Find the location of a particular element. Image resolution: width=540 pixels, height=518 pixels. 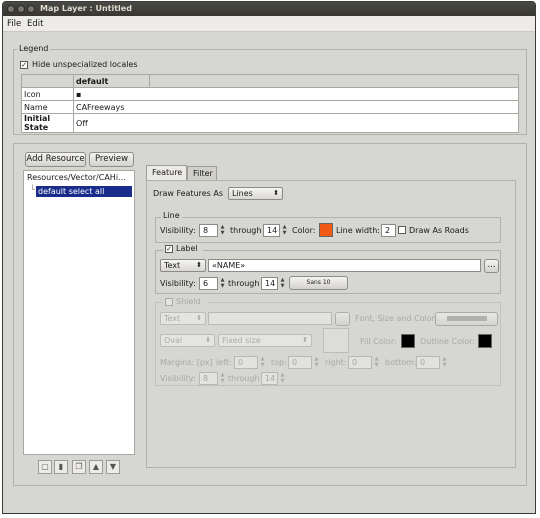

draw-as-label: Draw Features As is located at coordinates (188, 193).